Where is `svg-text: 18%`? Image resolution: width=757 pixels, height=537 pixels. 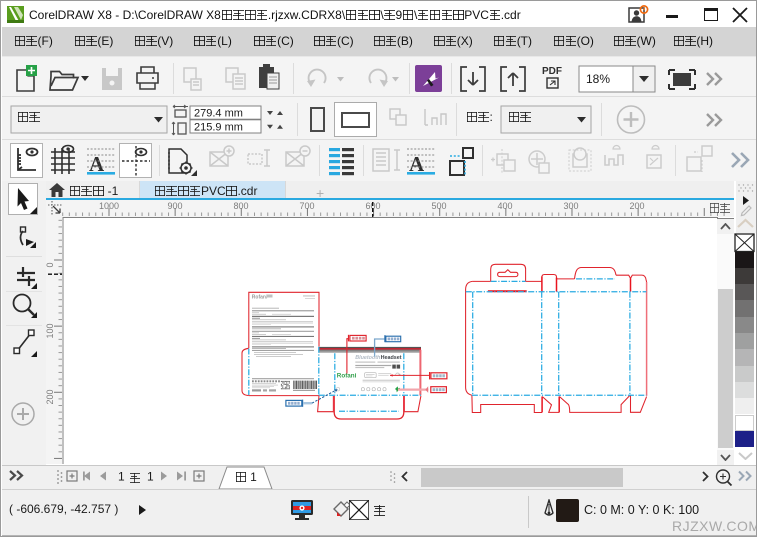
svg-text: 18% is located at coordinates (598, 79).